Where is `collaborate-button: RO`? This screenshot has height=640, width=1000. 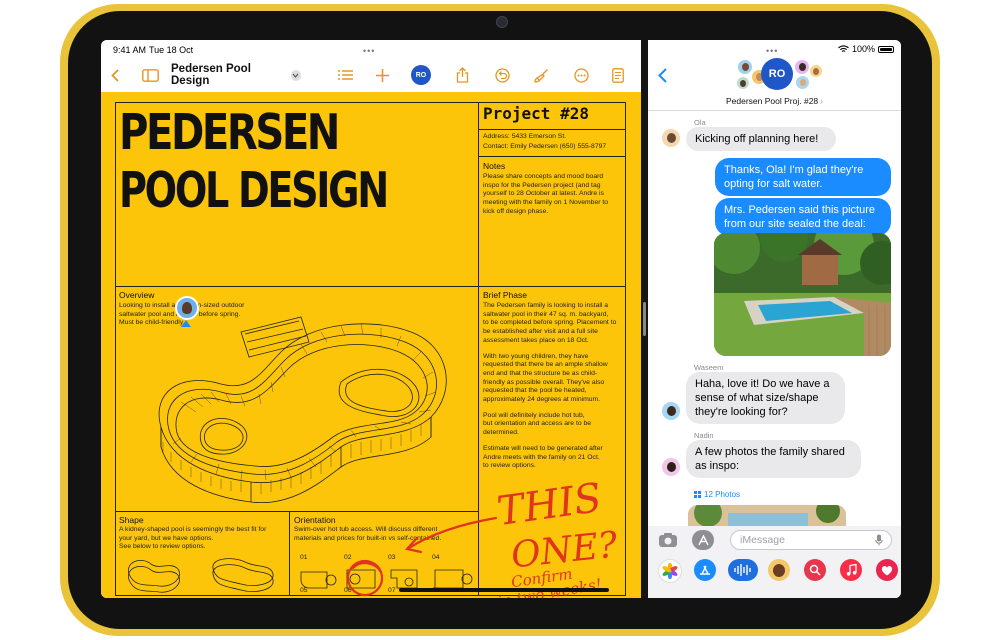 collaborate-button: RO is located at coordinates (421, 75).